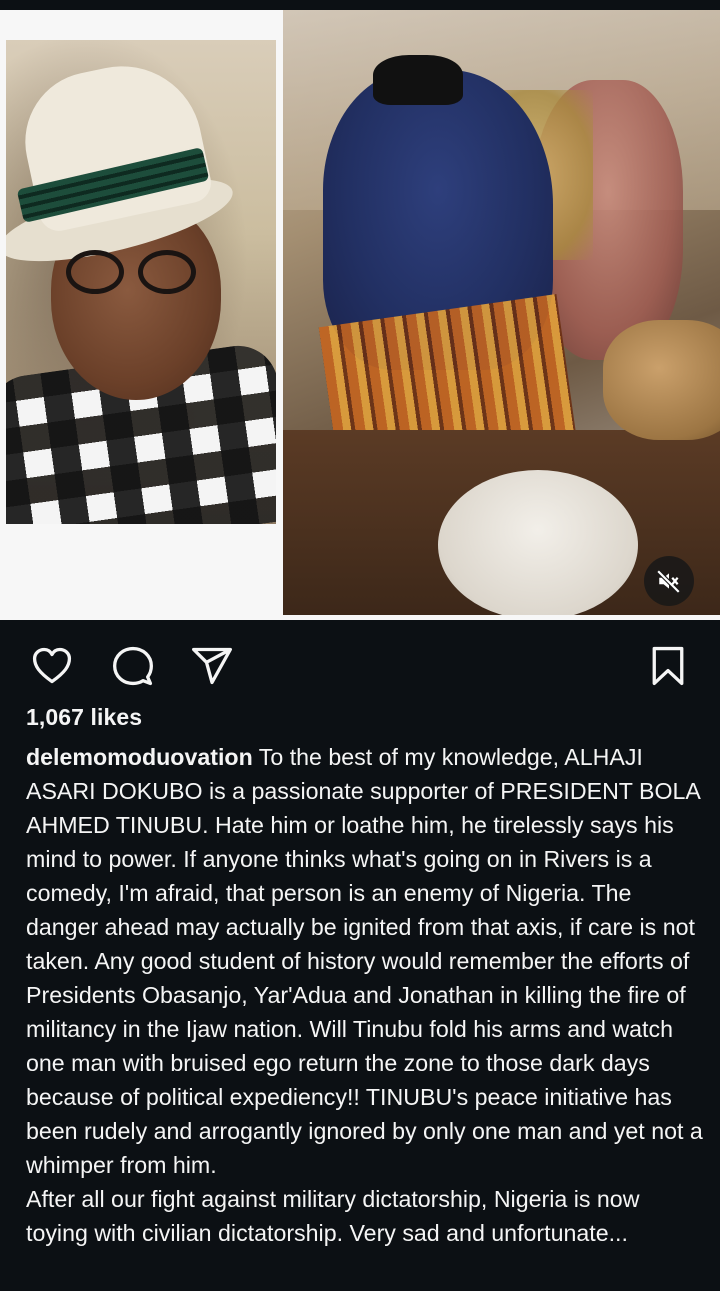  What do you see at coordinates (52, 666) in the screenshot?
I see `heart-icon` at bounding box center [52, 666].